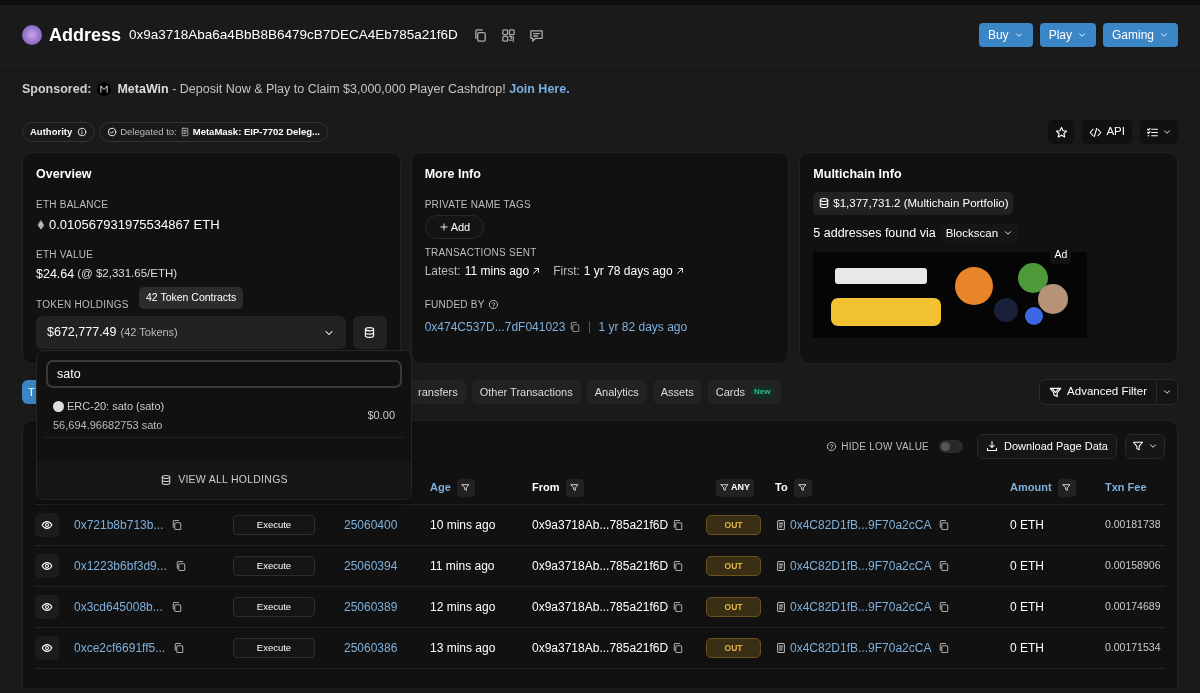 The height and width of the screenshot is (693, 1200). What do you see at coordinates (454, 226) in the screenshot?
I see `add-tag-button: Add` at bounding box center [454, 226].